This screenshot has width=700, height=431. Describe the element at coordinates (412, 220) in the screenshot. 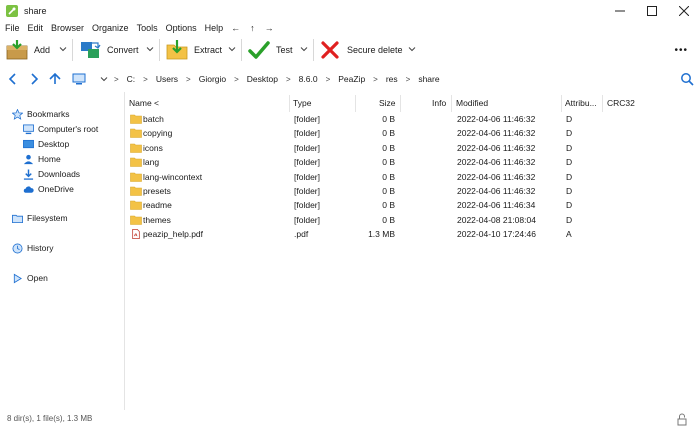

I see `table-row: themes [folder] 0 B 2022-04-08 21:08:04 D` at that location.